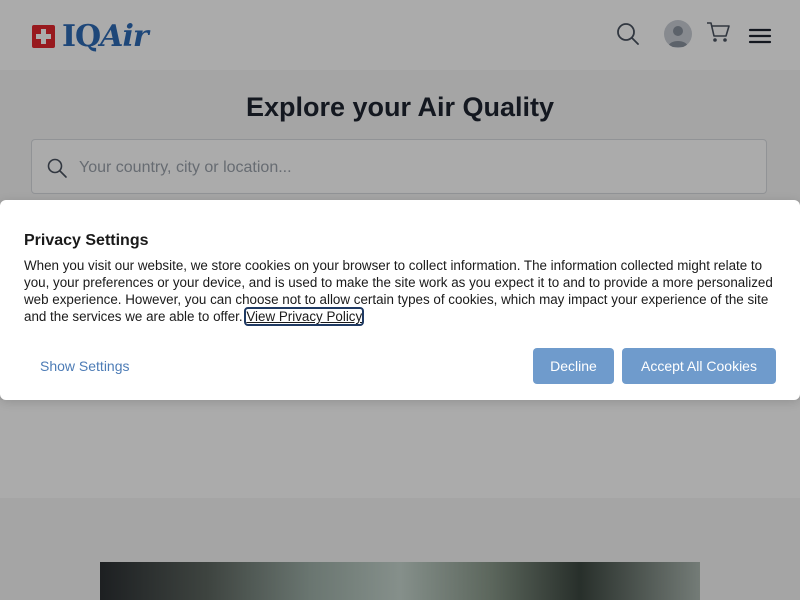  I want to click on accept-all-cookies-button: Accept All Cookies, so click(699, 366).